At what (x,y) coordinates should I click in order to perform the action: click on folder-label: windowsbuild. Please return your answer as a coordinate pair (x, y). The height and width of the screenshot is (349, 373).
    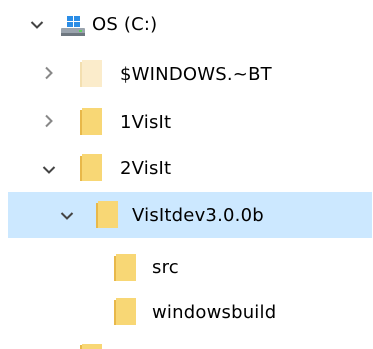
    Looking at the image, I should click on (214, 312).